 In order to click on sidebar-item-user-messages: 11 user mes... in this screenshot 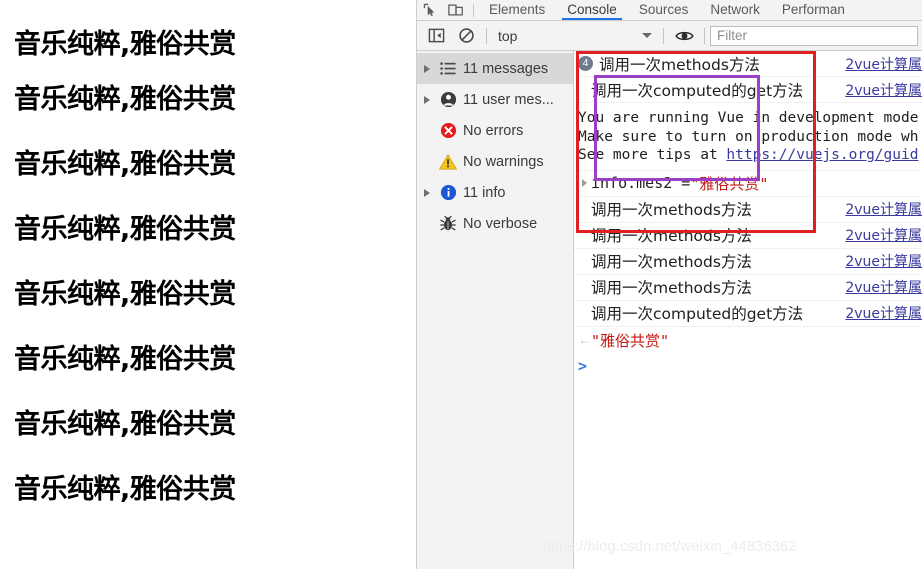, I will do `click(495, 99)`.